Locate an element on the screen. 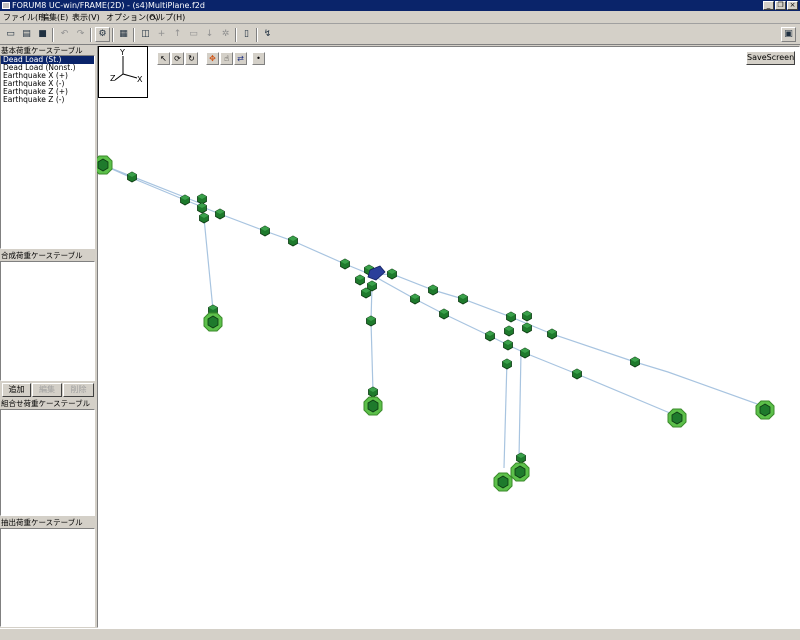 The height and width of the screenshot is (640, 800). add-button: 追加 is located at coordinates (16, 390).